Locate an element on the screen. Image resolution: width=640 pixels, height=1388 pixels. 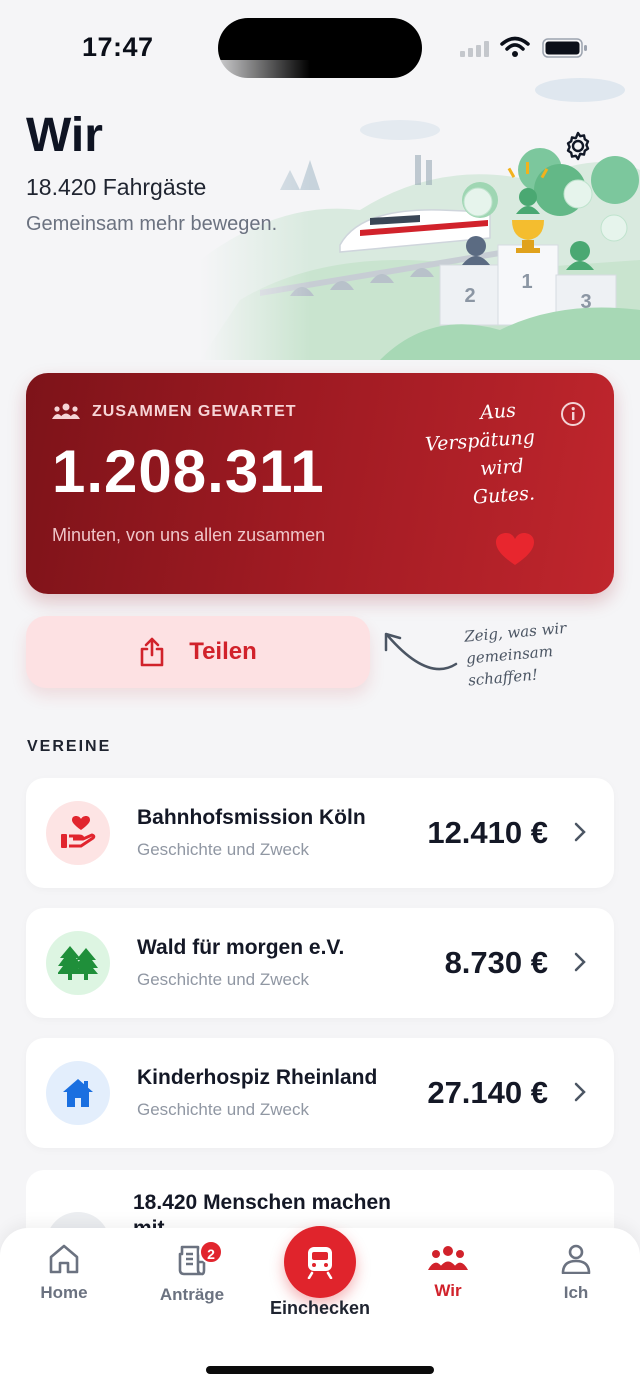
share-icon is located at coordinates (152, 652).